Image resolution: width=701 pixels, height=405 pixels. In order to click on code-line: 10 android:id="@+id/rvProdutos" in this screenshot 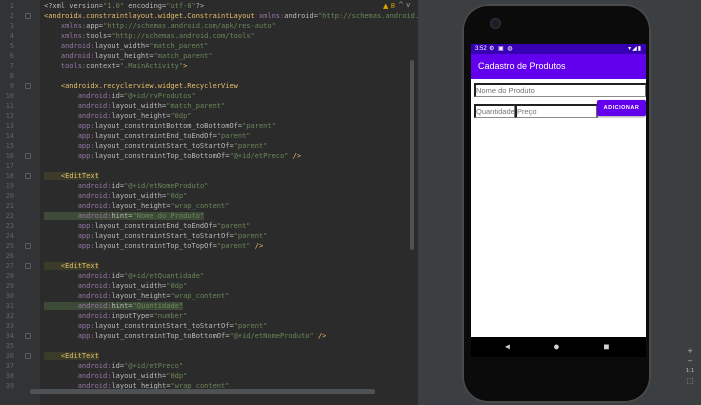, I will do `click(209, 96)`.